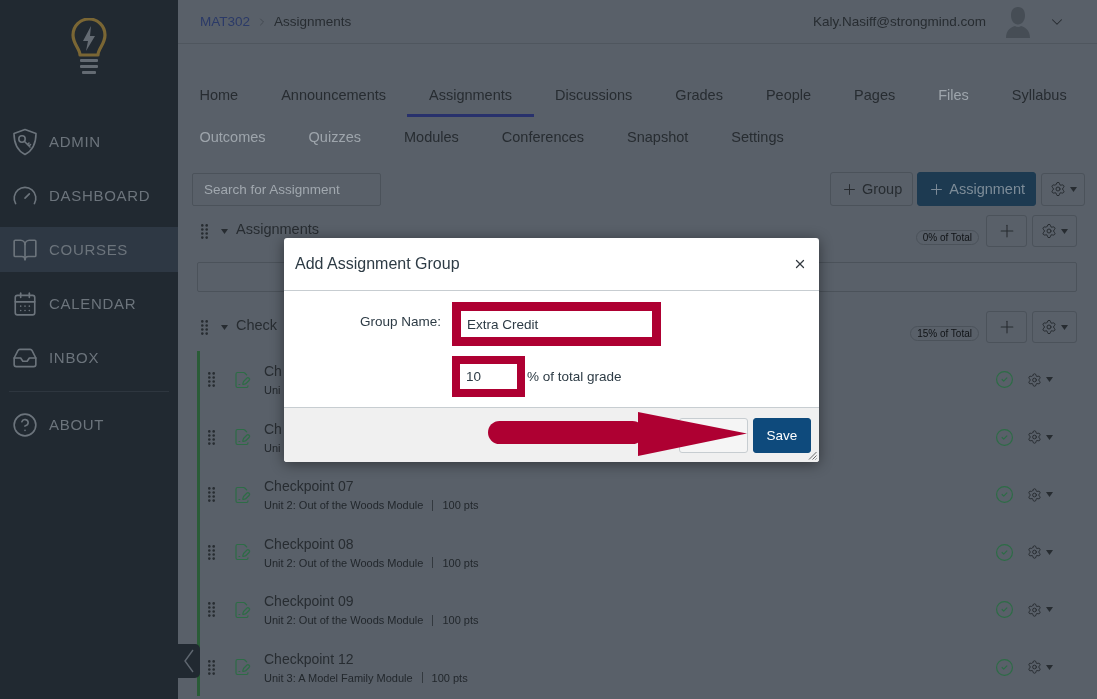 The height and width of the screenshot is (699, 1097). Describe the element at coordinates (309, 601) in the screenshot. I see `assignment-title: Checkpoint 09` at that location.